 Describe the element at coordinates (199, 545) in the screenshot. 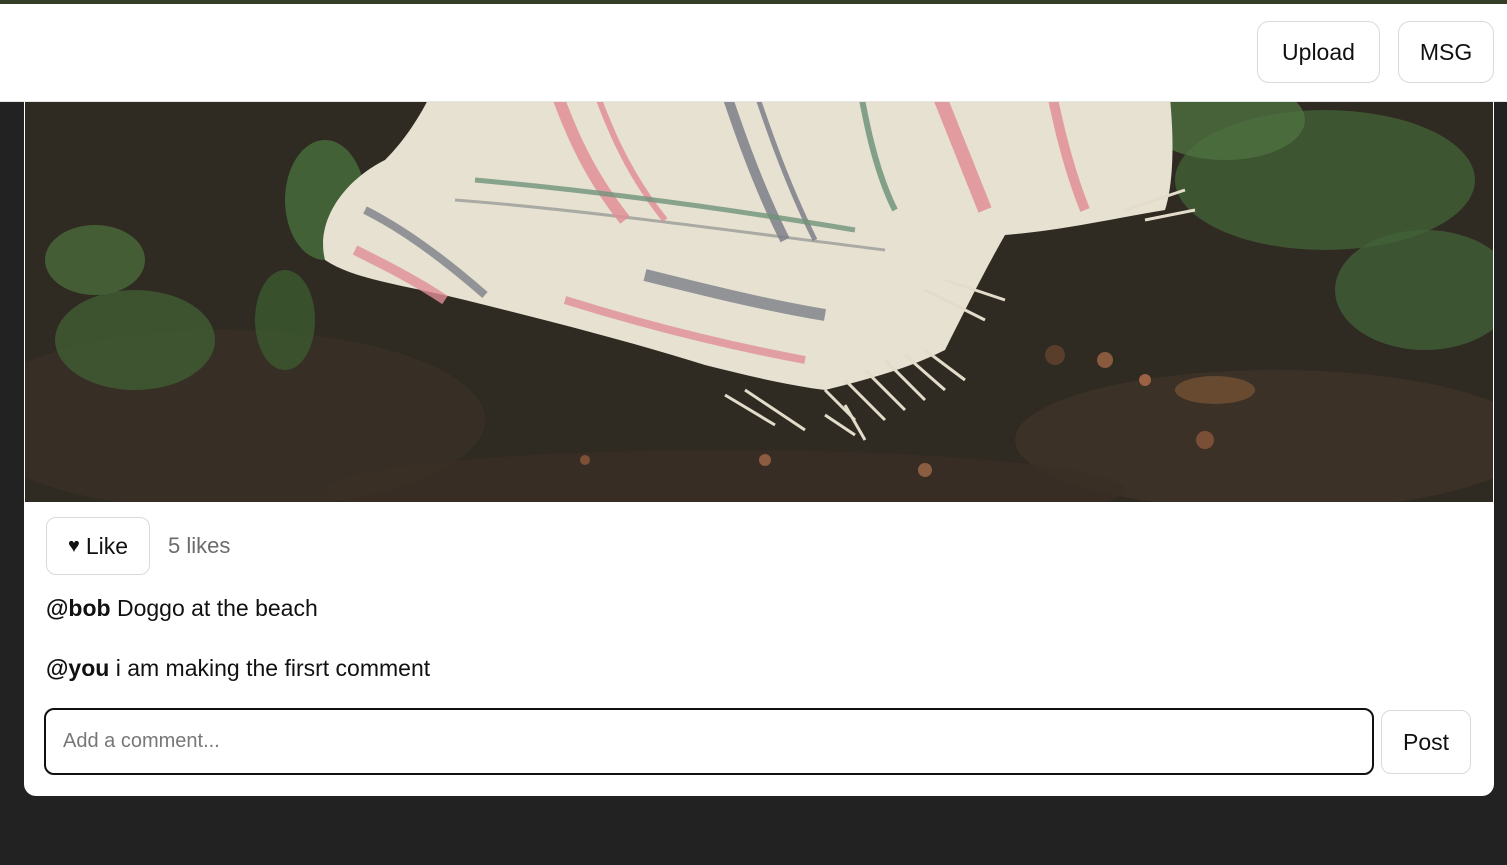

I see `likes-count: 5 likes` at that location.